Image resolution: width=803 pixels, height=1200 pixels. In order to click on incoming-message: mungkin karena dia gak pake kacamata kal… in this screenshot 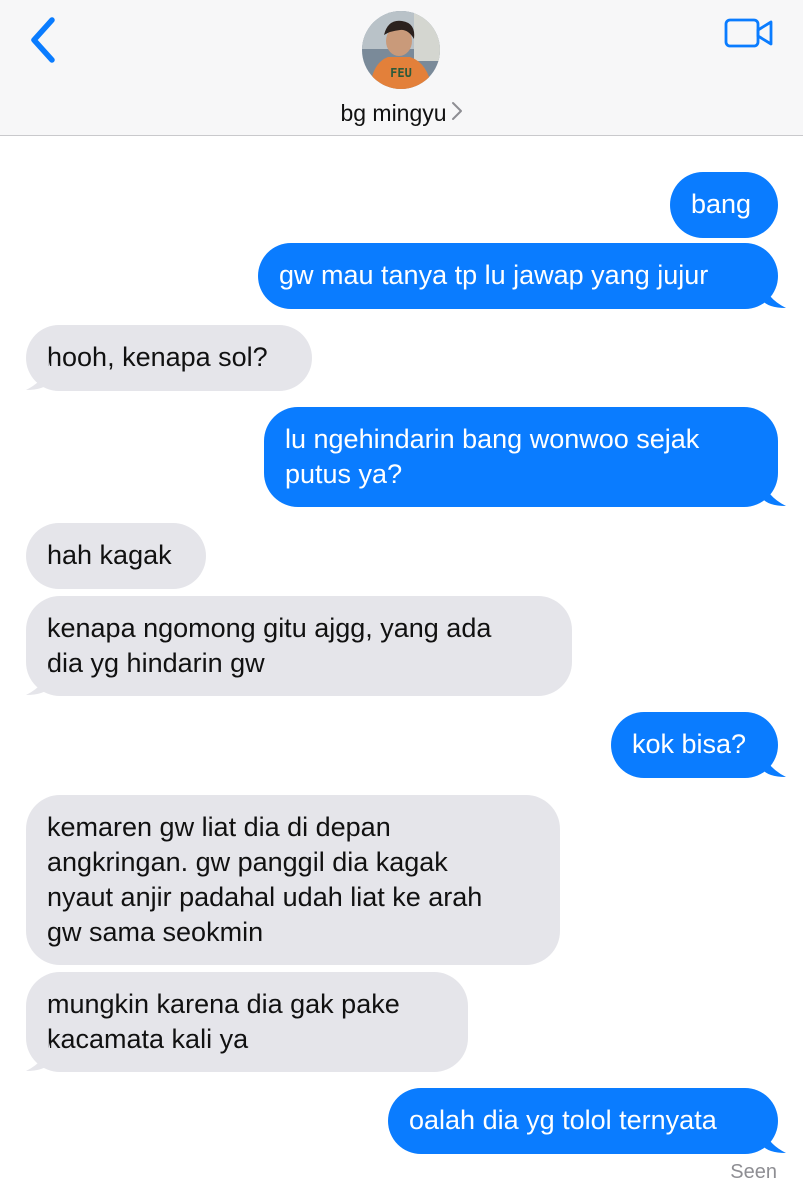, I will do `click(247, 1022)`.